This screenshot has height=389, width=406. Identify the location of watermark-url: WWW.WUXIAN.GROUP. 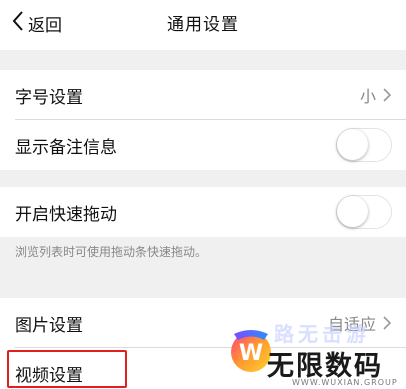
(345, 382).